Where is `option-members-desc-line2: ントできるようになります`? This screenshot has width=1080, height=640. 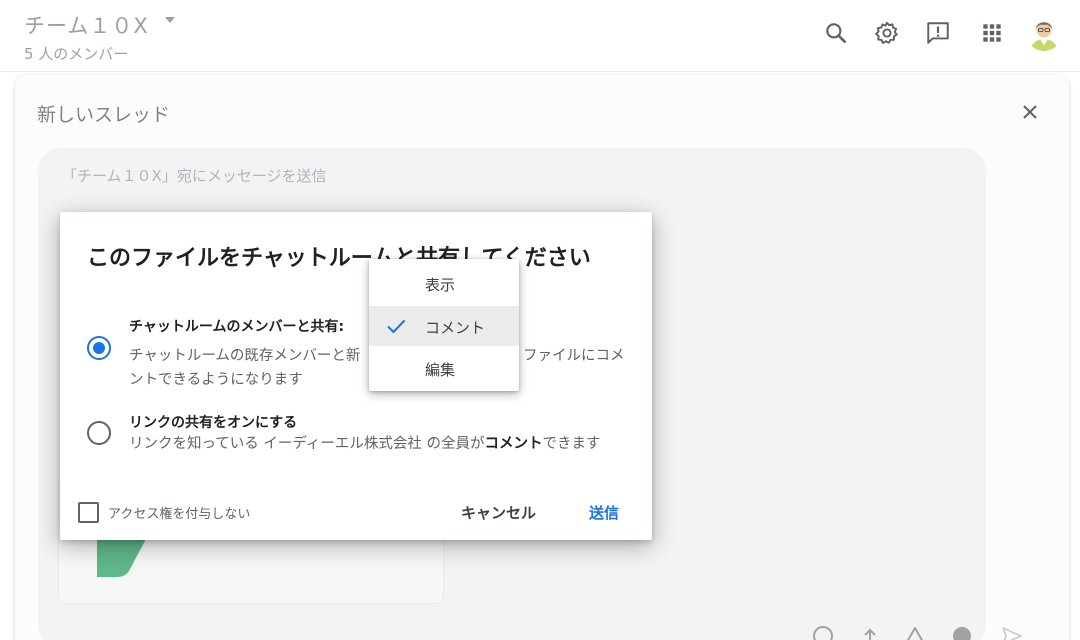
option-members-desc-line2: ントできるようになります is located at coordinates (216, 380).